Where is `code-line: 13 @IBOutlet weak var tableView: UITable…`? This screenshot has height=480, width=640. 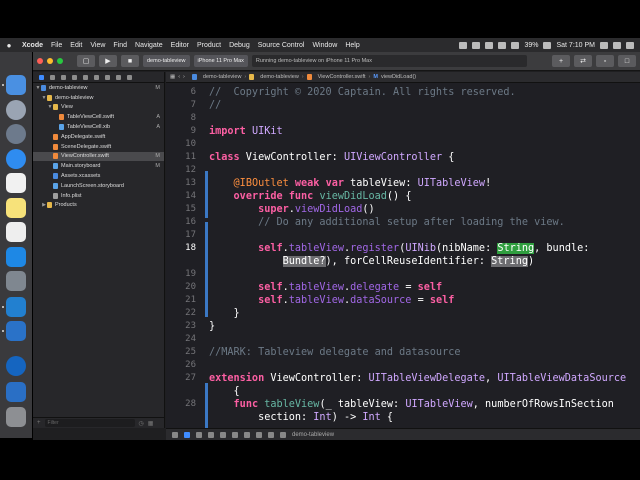 code-line: 13 @IBOutlet weak var tableView: UITable… is located at coordinates (403, 183).